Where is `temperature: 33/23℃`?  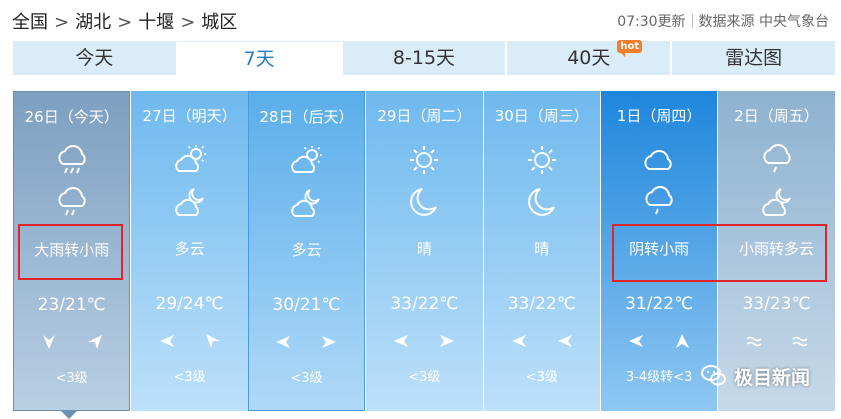 temperature: 33/23℃ is located at coordinates (776, 304).